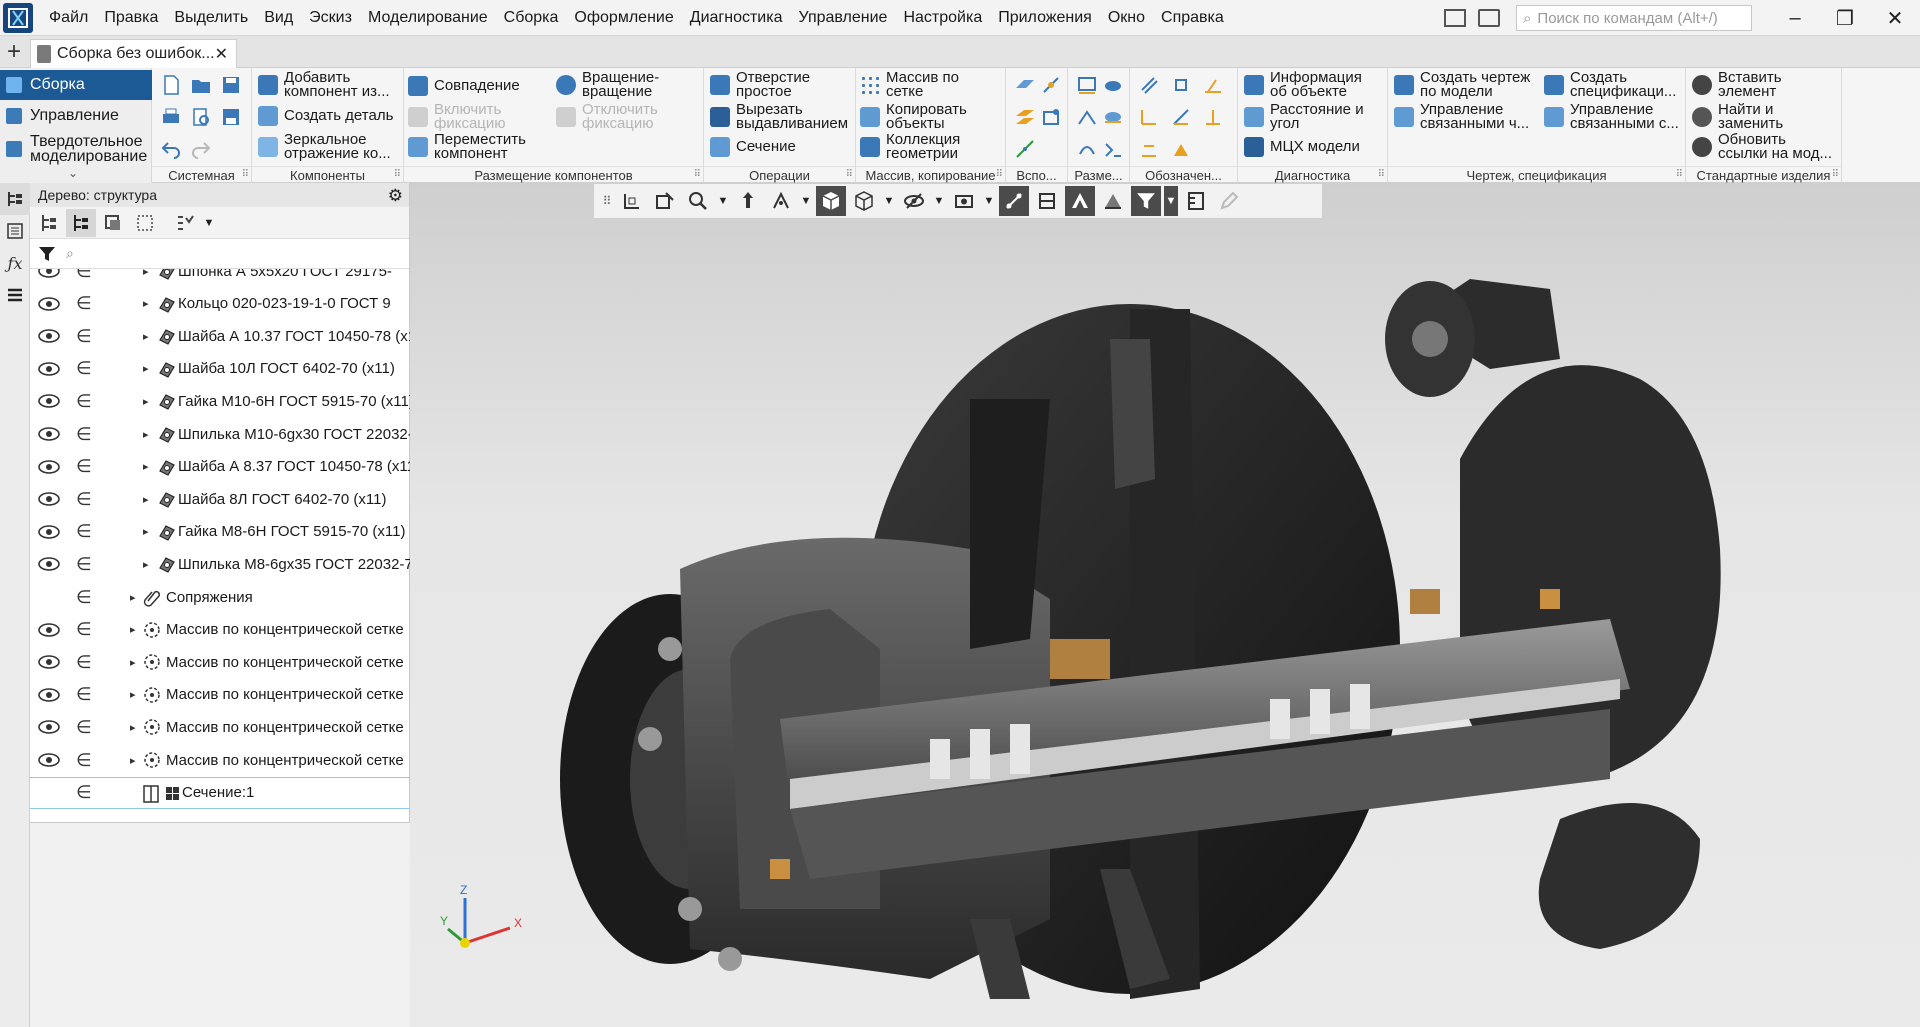 The height and width of the screenshot is (1027, 1920). Describe the element at coordinates (15, 231) in the screenshot. I see `properties-panel-icon` at that location.